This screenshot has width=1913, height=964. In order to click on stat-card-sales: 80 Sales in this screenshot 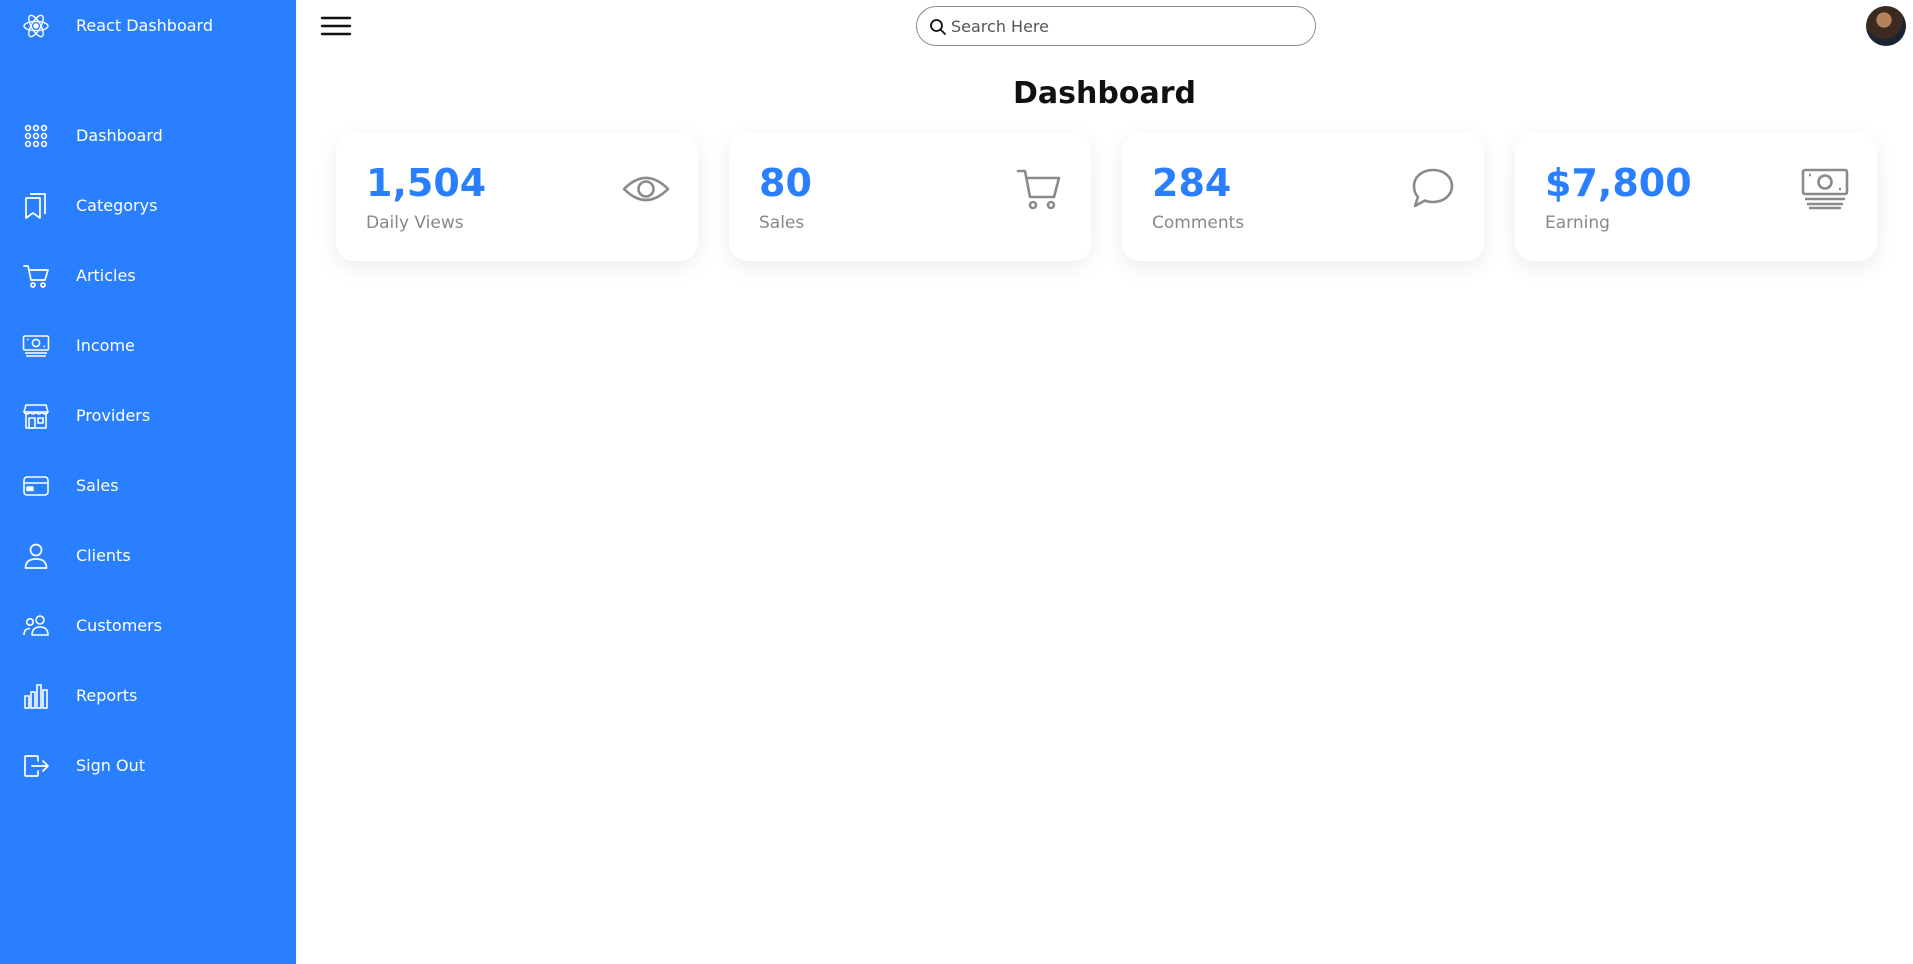, I will do `click(910, 197)`.